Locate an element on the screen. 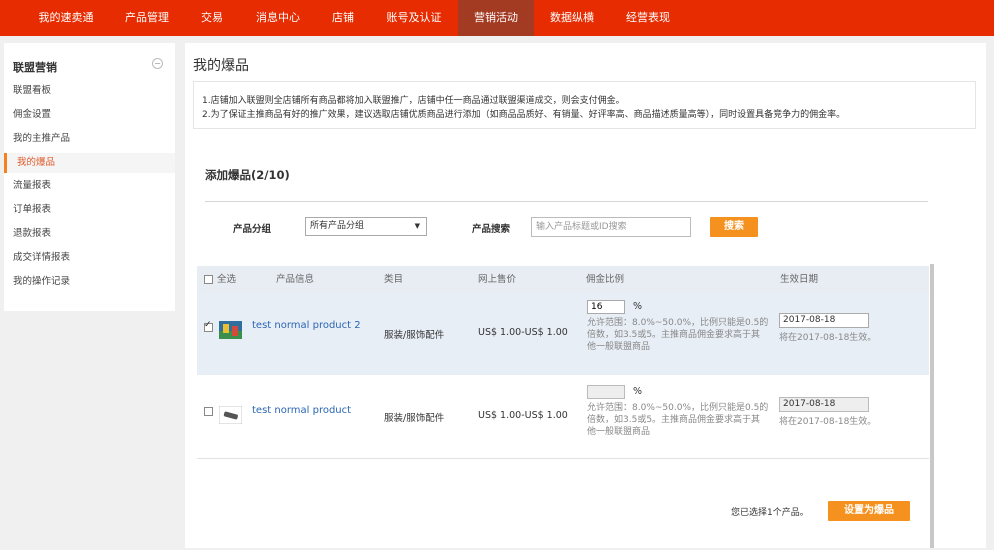  product-link: test normal product 2 is located at coordinates (306, 325).